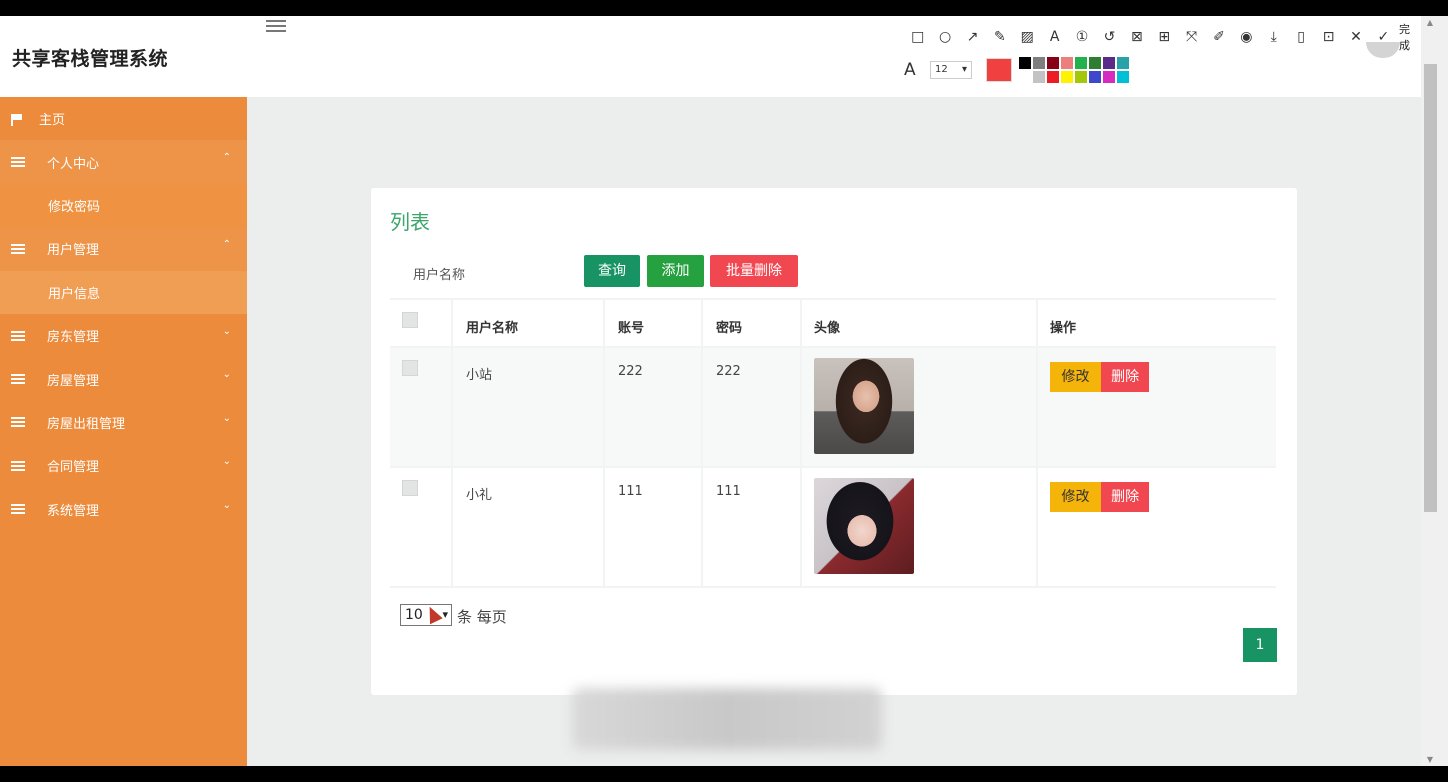  Describe the element at coordinates (482, 617) in the screenshot. I see `per-page-label: 条 每页` at that location.